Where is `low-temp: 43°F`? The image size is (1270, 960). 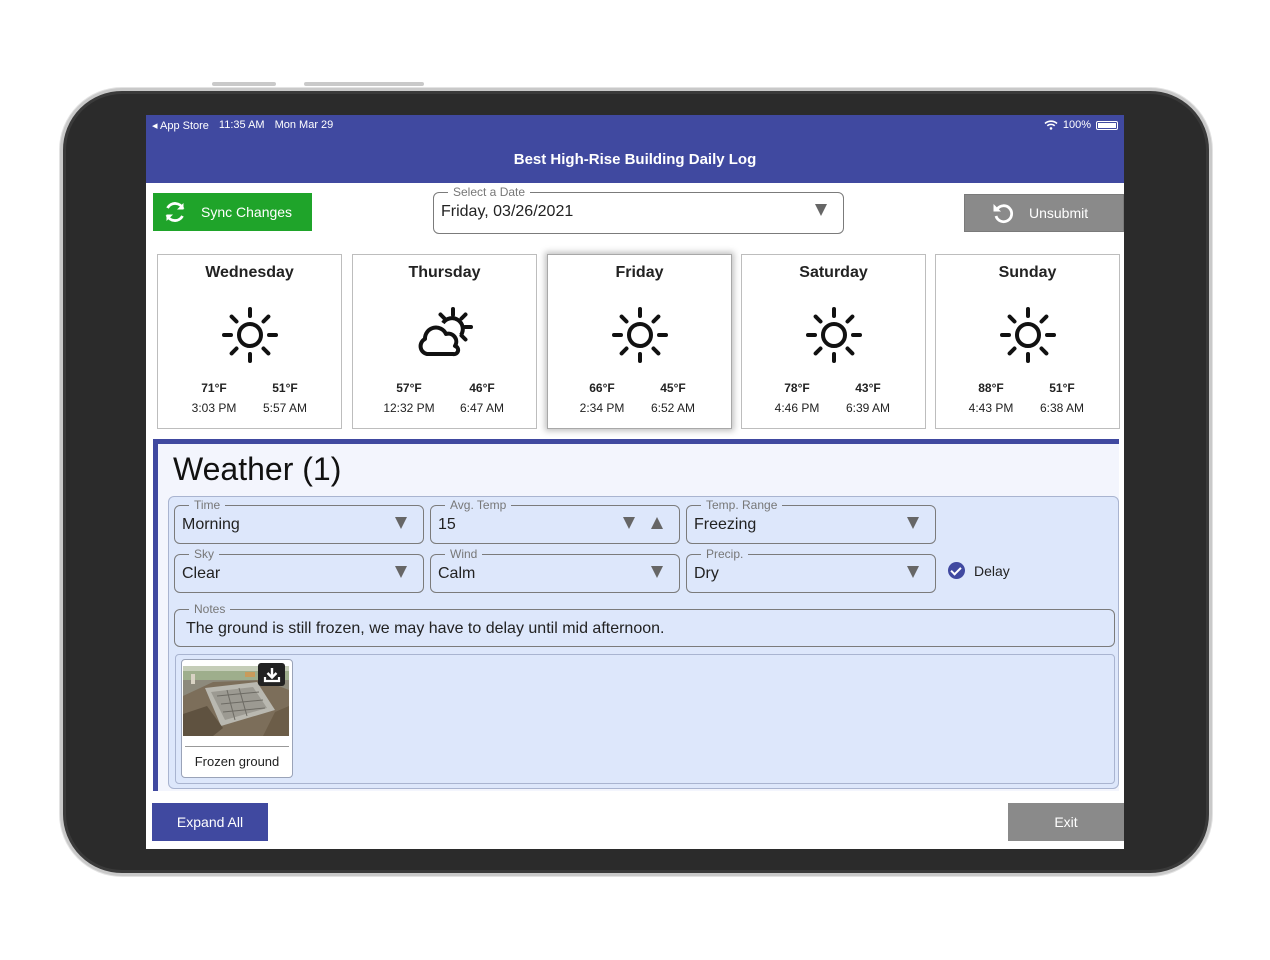 low-temp: 43°F is located at coordinates (868, 388).